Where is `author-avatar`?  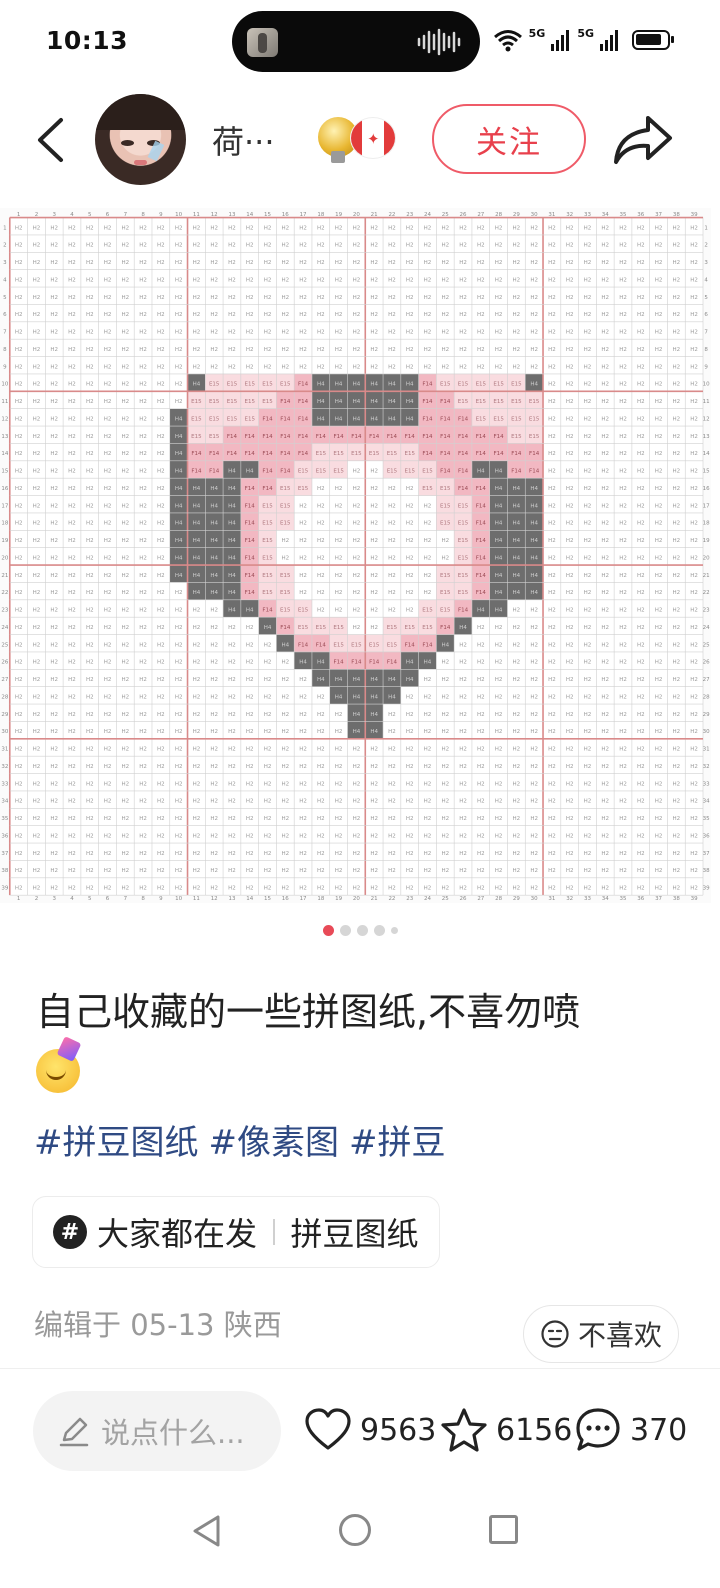
author-avatar is located at coordinates (140, 139).